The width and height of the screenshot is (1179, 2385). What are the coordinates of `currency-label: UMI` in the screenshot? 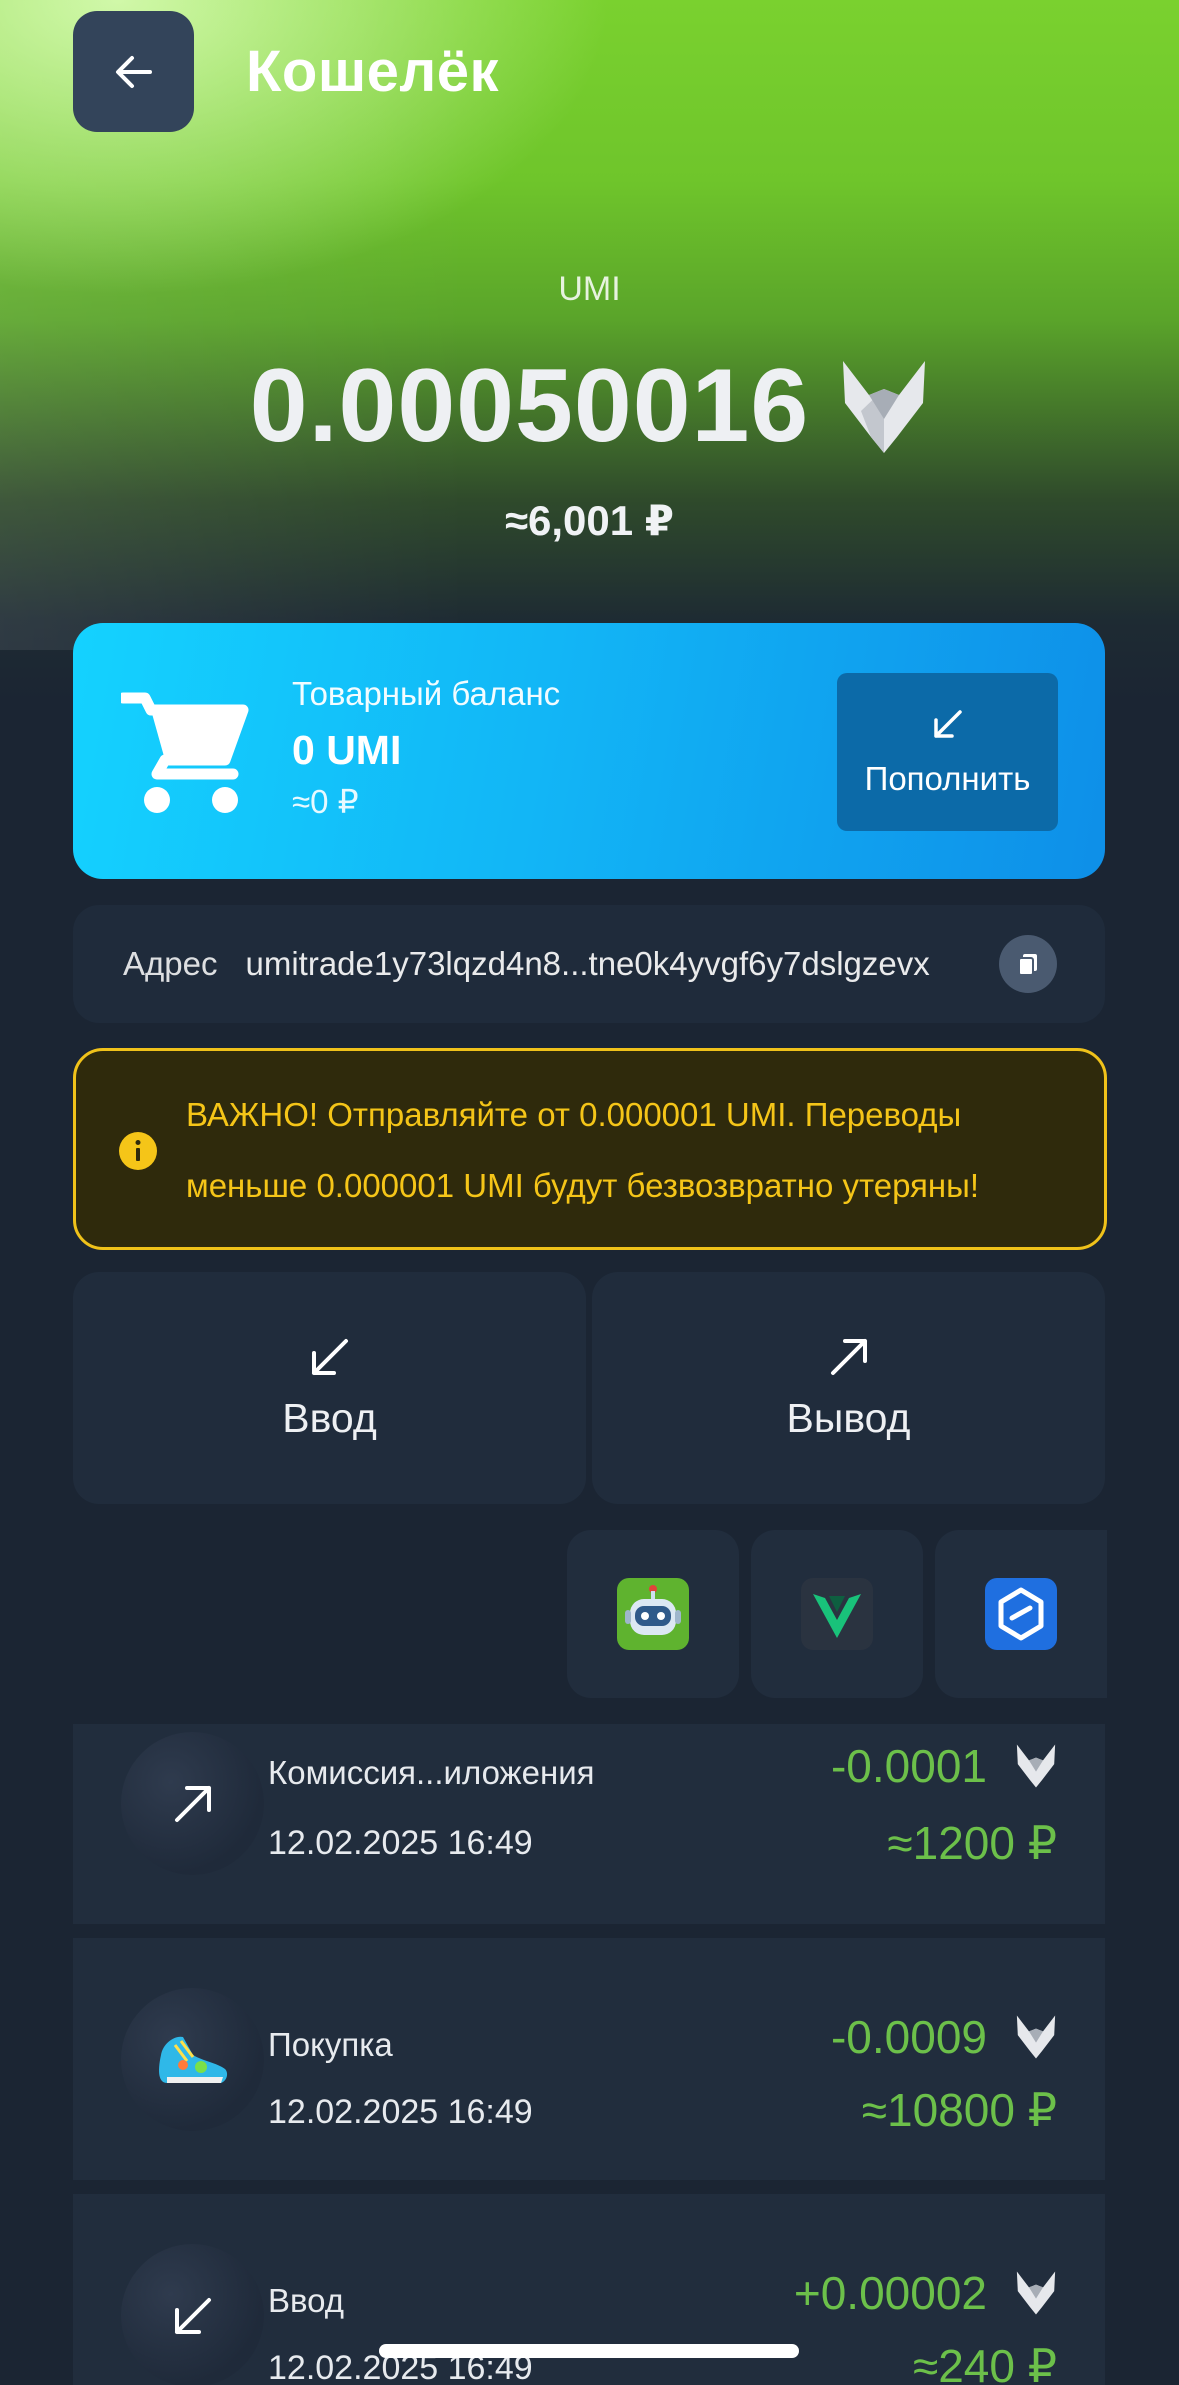 It's located at (589, 289).